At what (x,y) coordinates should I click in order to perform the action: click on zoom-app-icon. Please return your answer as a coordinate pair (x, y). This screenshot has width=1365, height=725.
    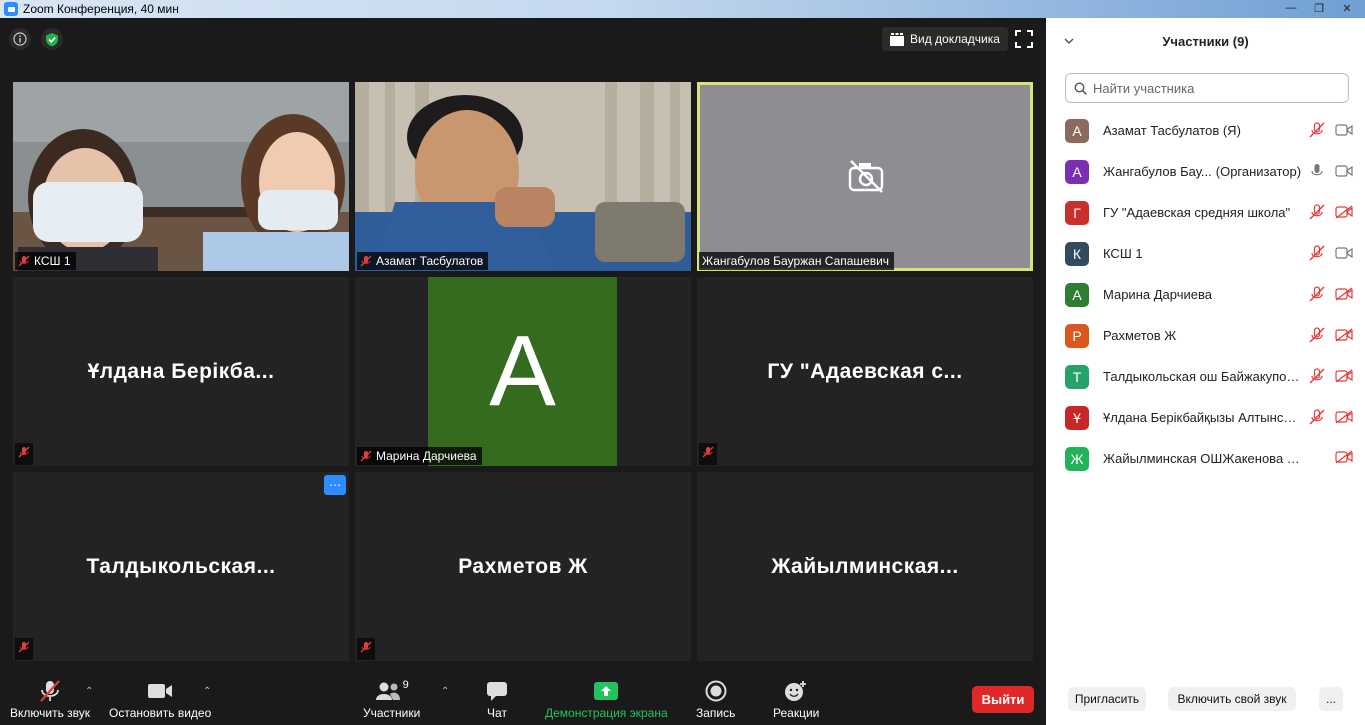
    Looking at the image, I should click on (11, 9).